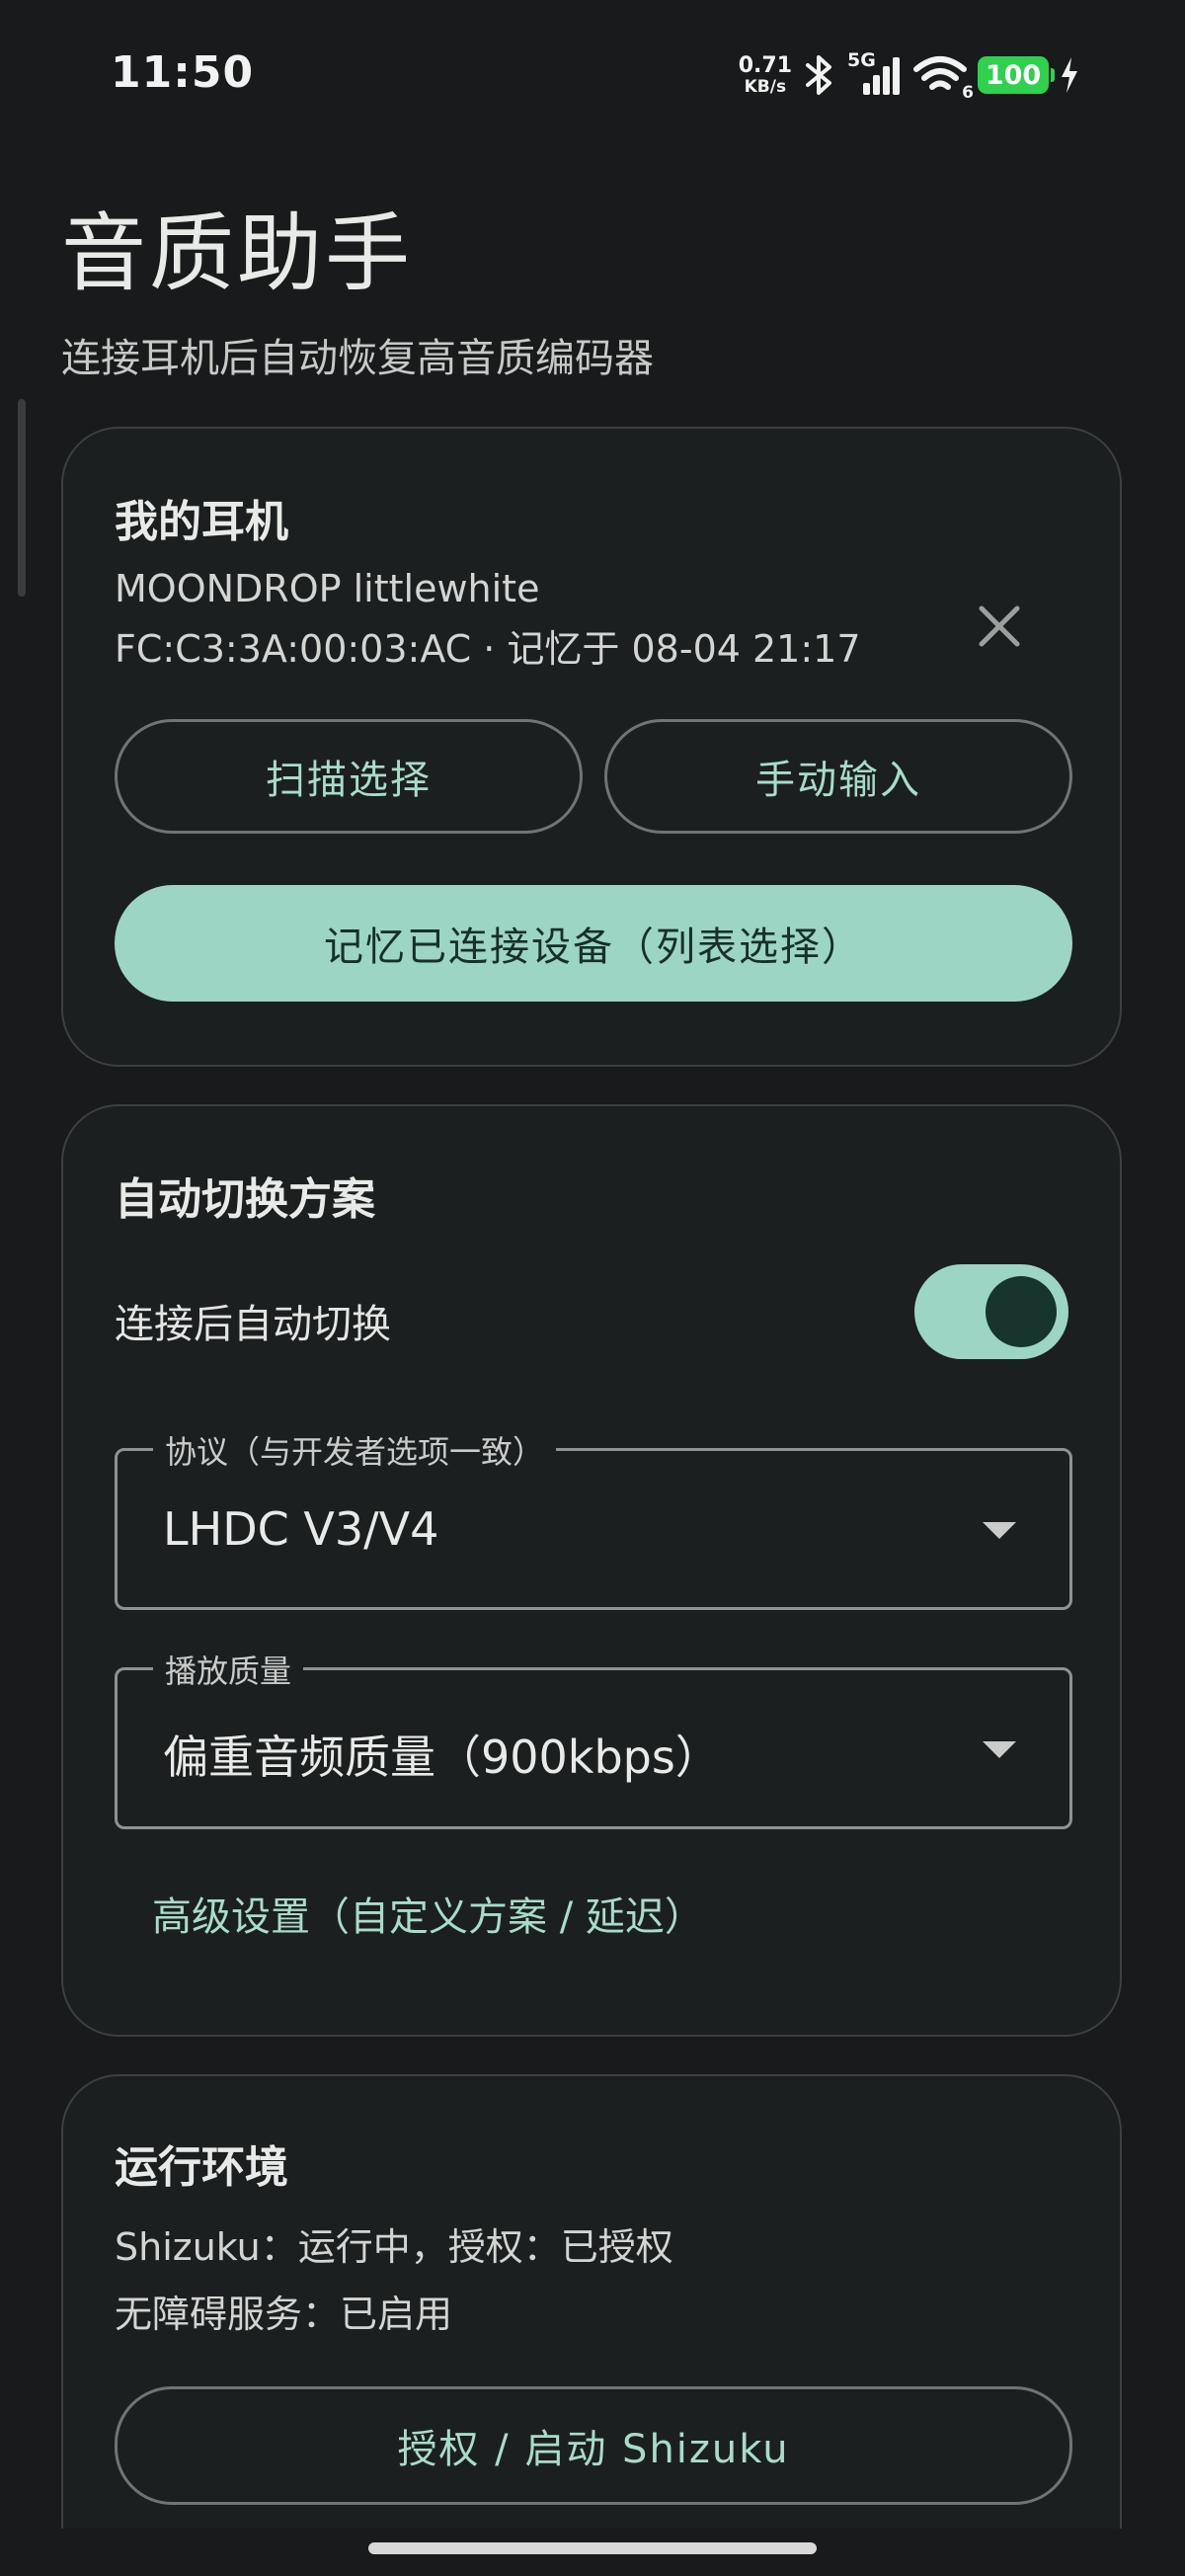 This screenshot has height=2576, width=1185. Describe the element at coordinates (819, 75) in the screenshot. I see `bluetooth-icon` at that location.